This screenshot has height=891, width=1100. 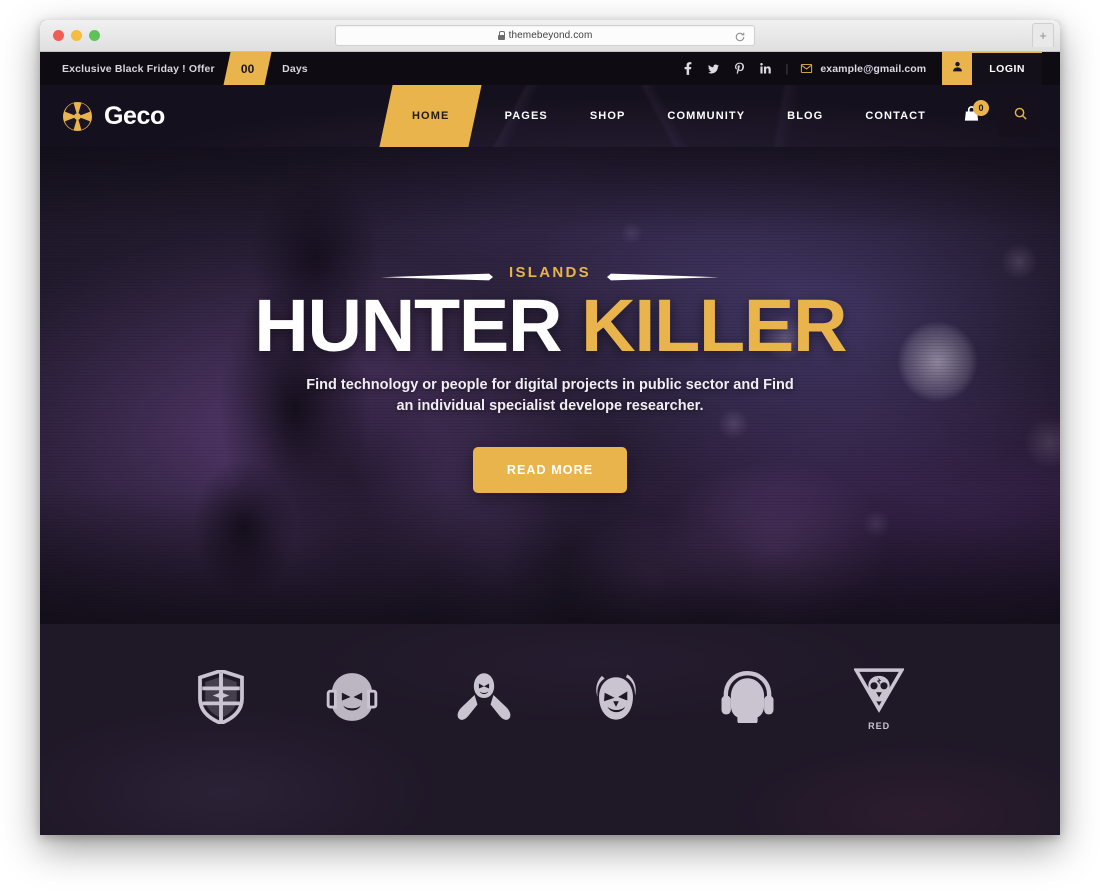 What do you see at coordinates (687, 69) in the screenshot?
I see `facebook-icon` at bounding box center [687, 69].